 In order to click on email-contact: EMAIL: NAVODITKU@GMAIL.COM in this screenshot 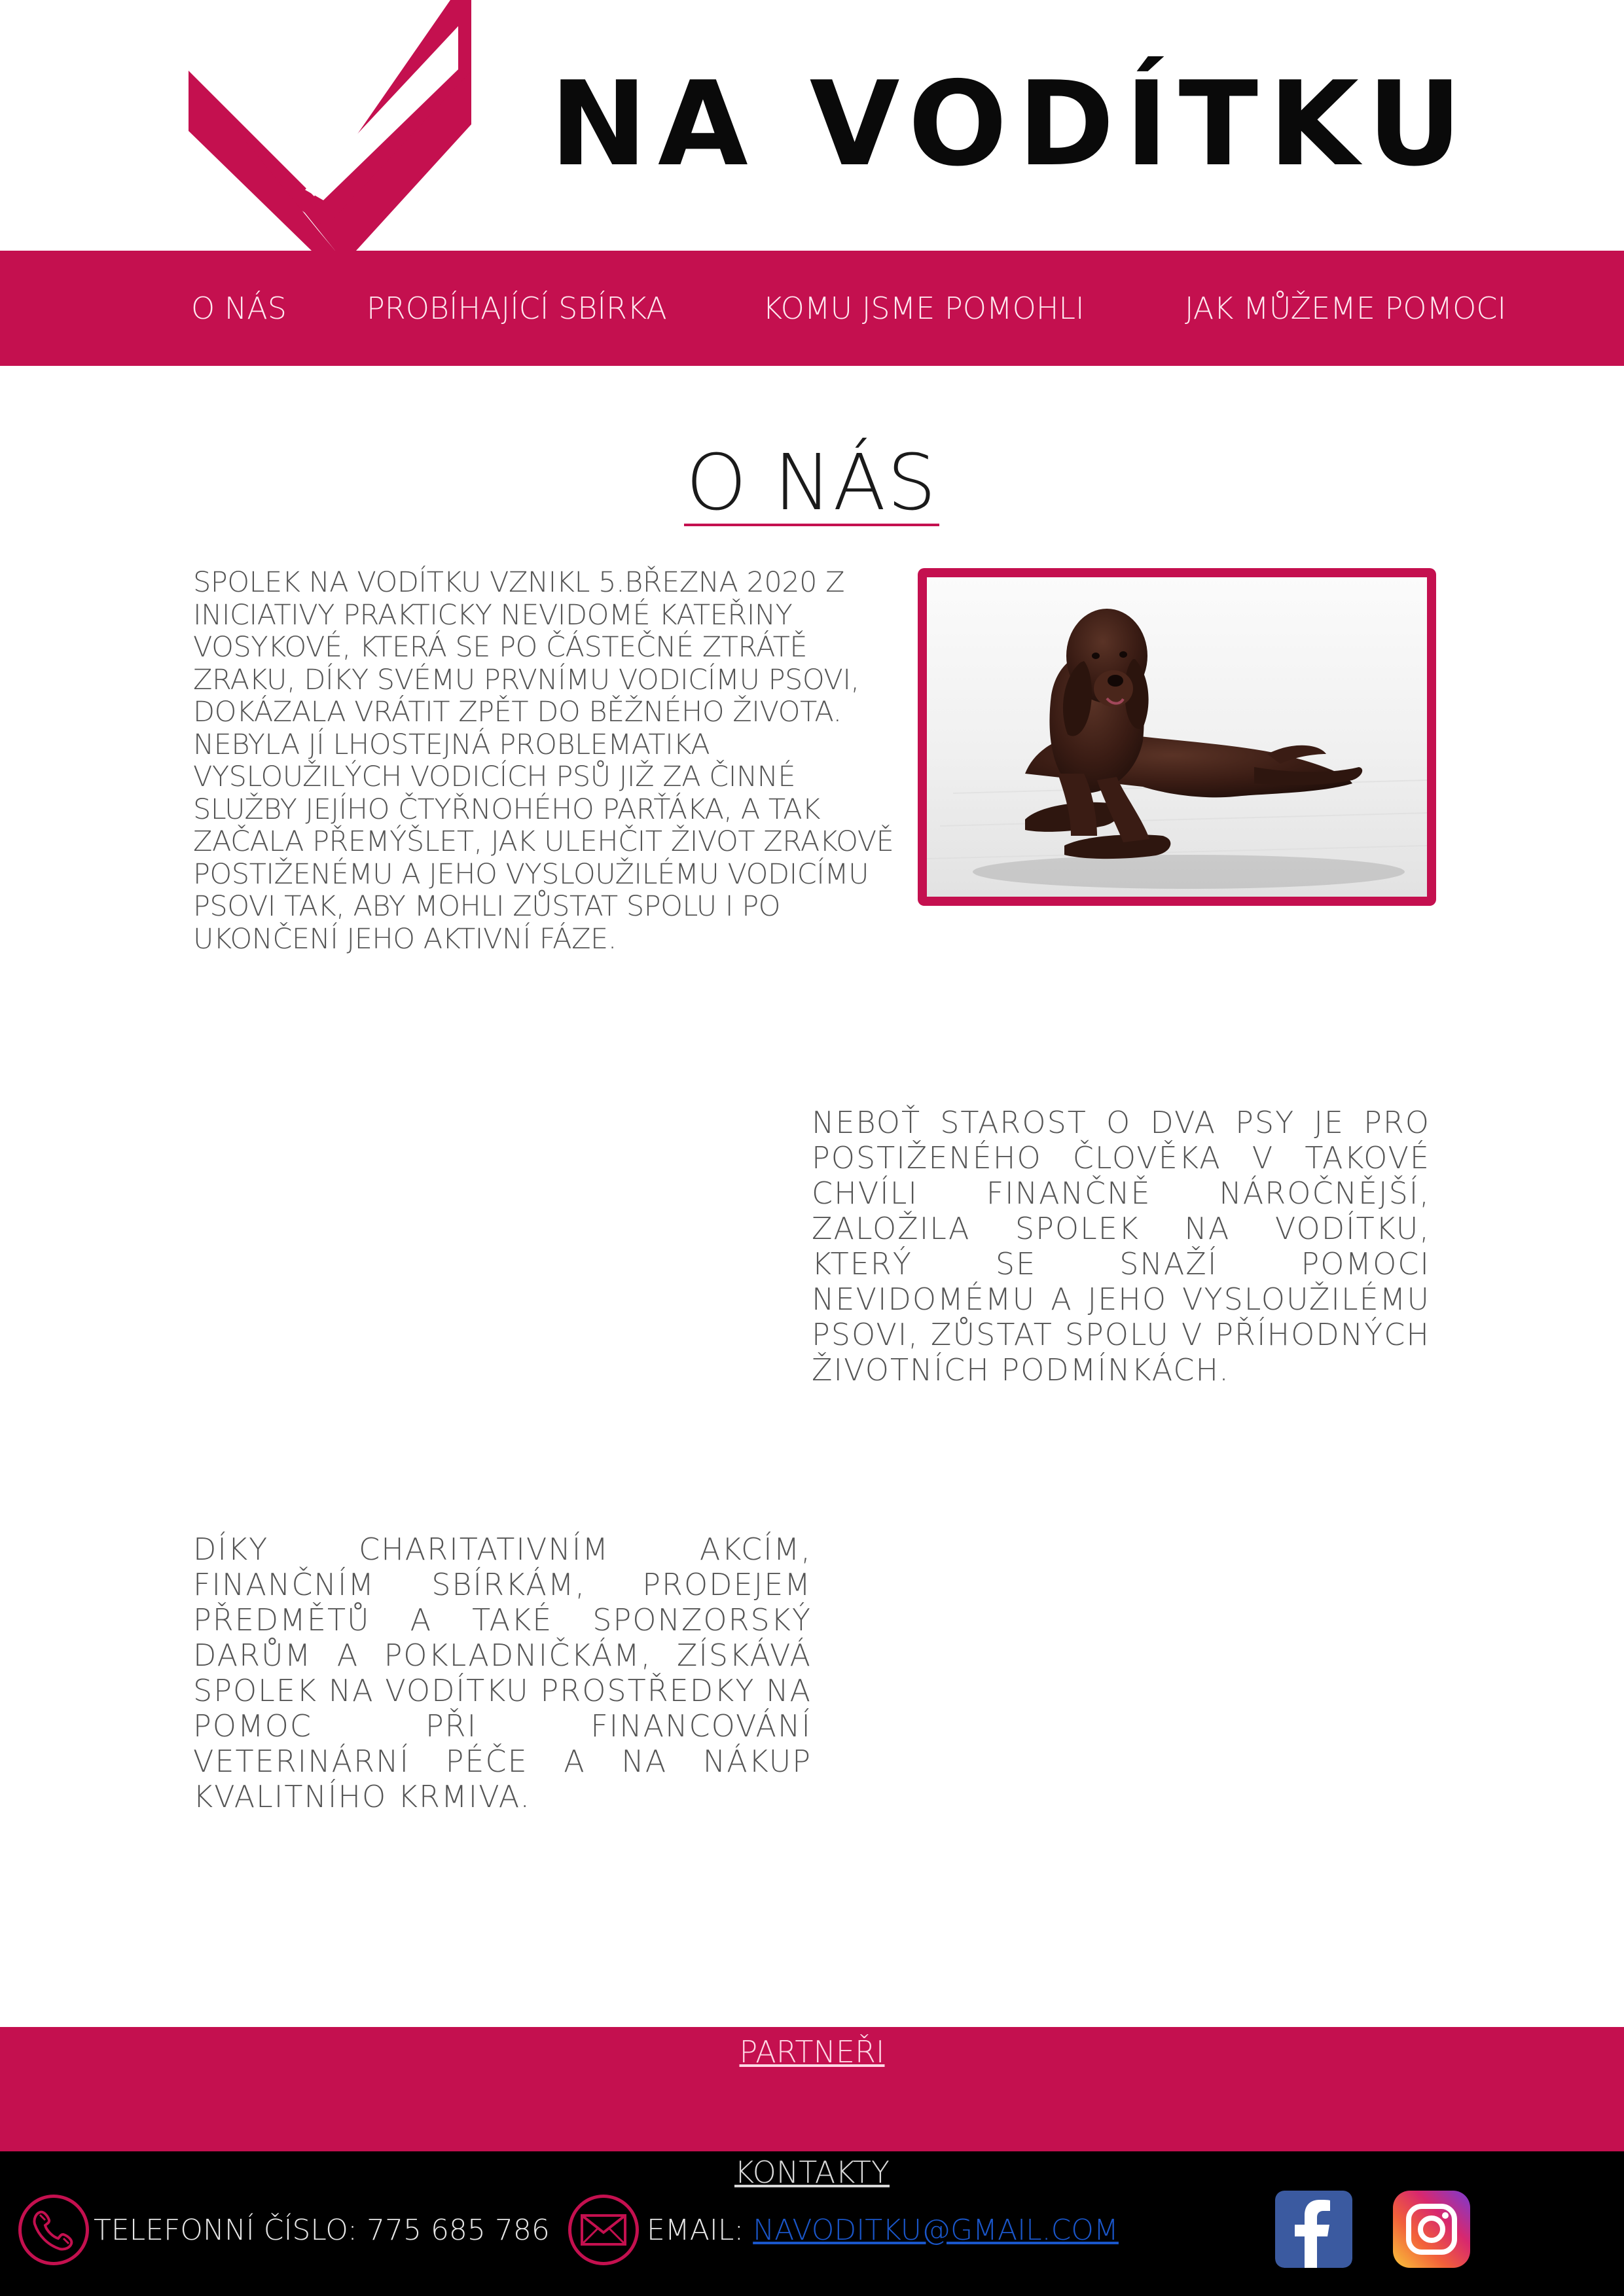, I will do `click(883, 2230)`.